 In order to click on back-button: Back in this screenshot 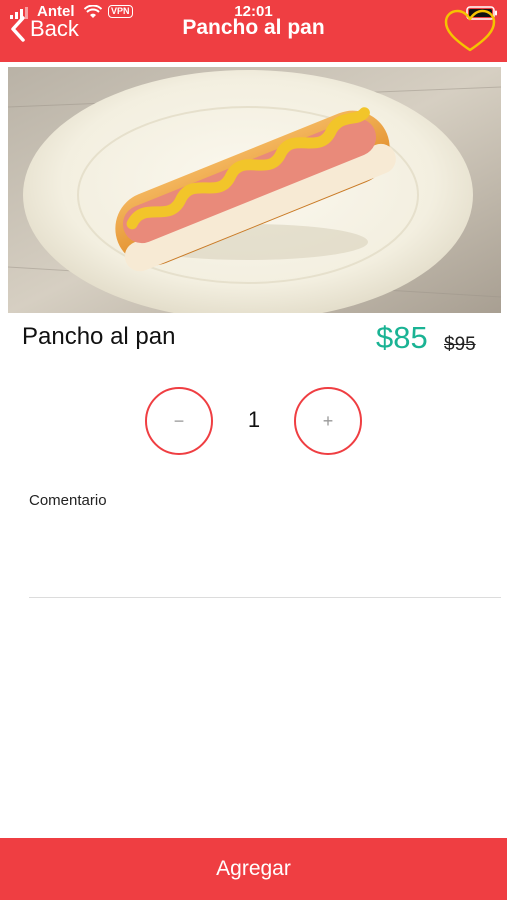, I will do `click(44, 29)`.